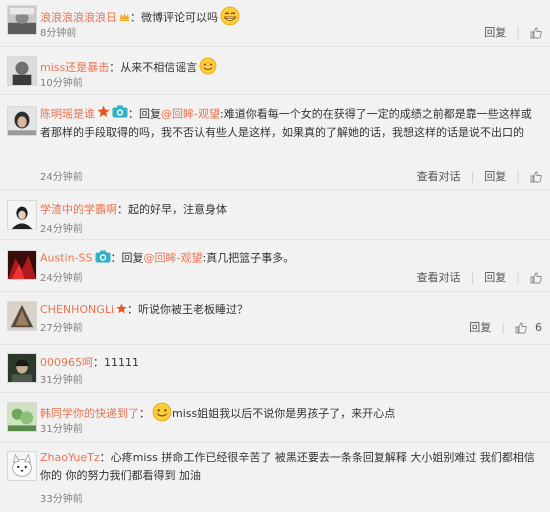 The height and width of the screenshot is (512, 550). Describe the element at coordinates (66, 258) in the screenshot. I see `username-link: Austin-SS` at that location.